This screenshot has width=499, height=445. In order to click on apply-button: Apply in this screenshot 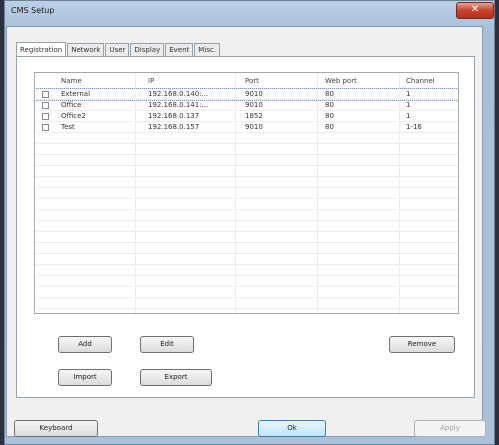, I will do `click(450, 428)`.